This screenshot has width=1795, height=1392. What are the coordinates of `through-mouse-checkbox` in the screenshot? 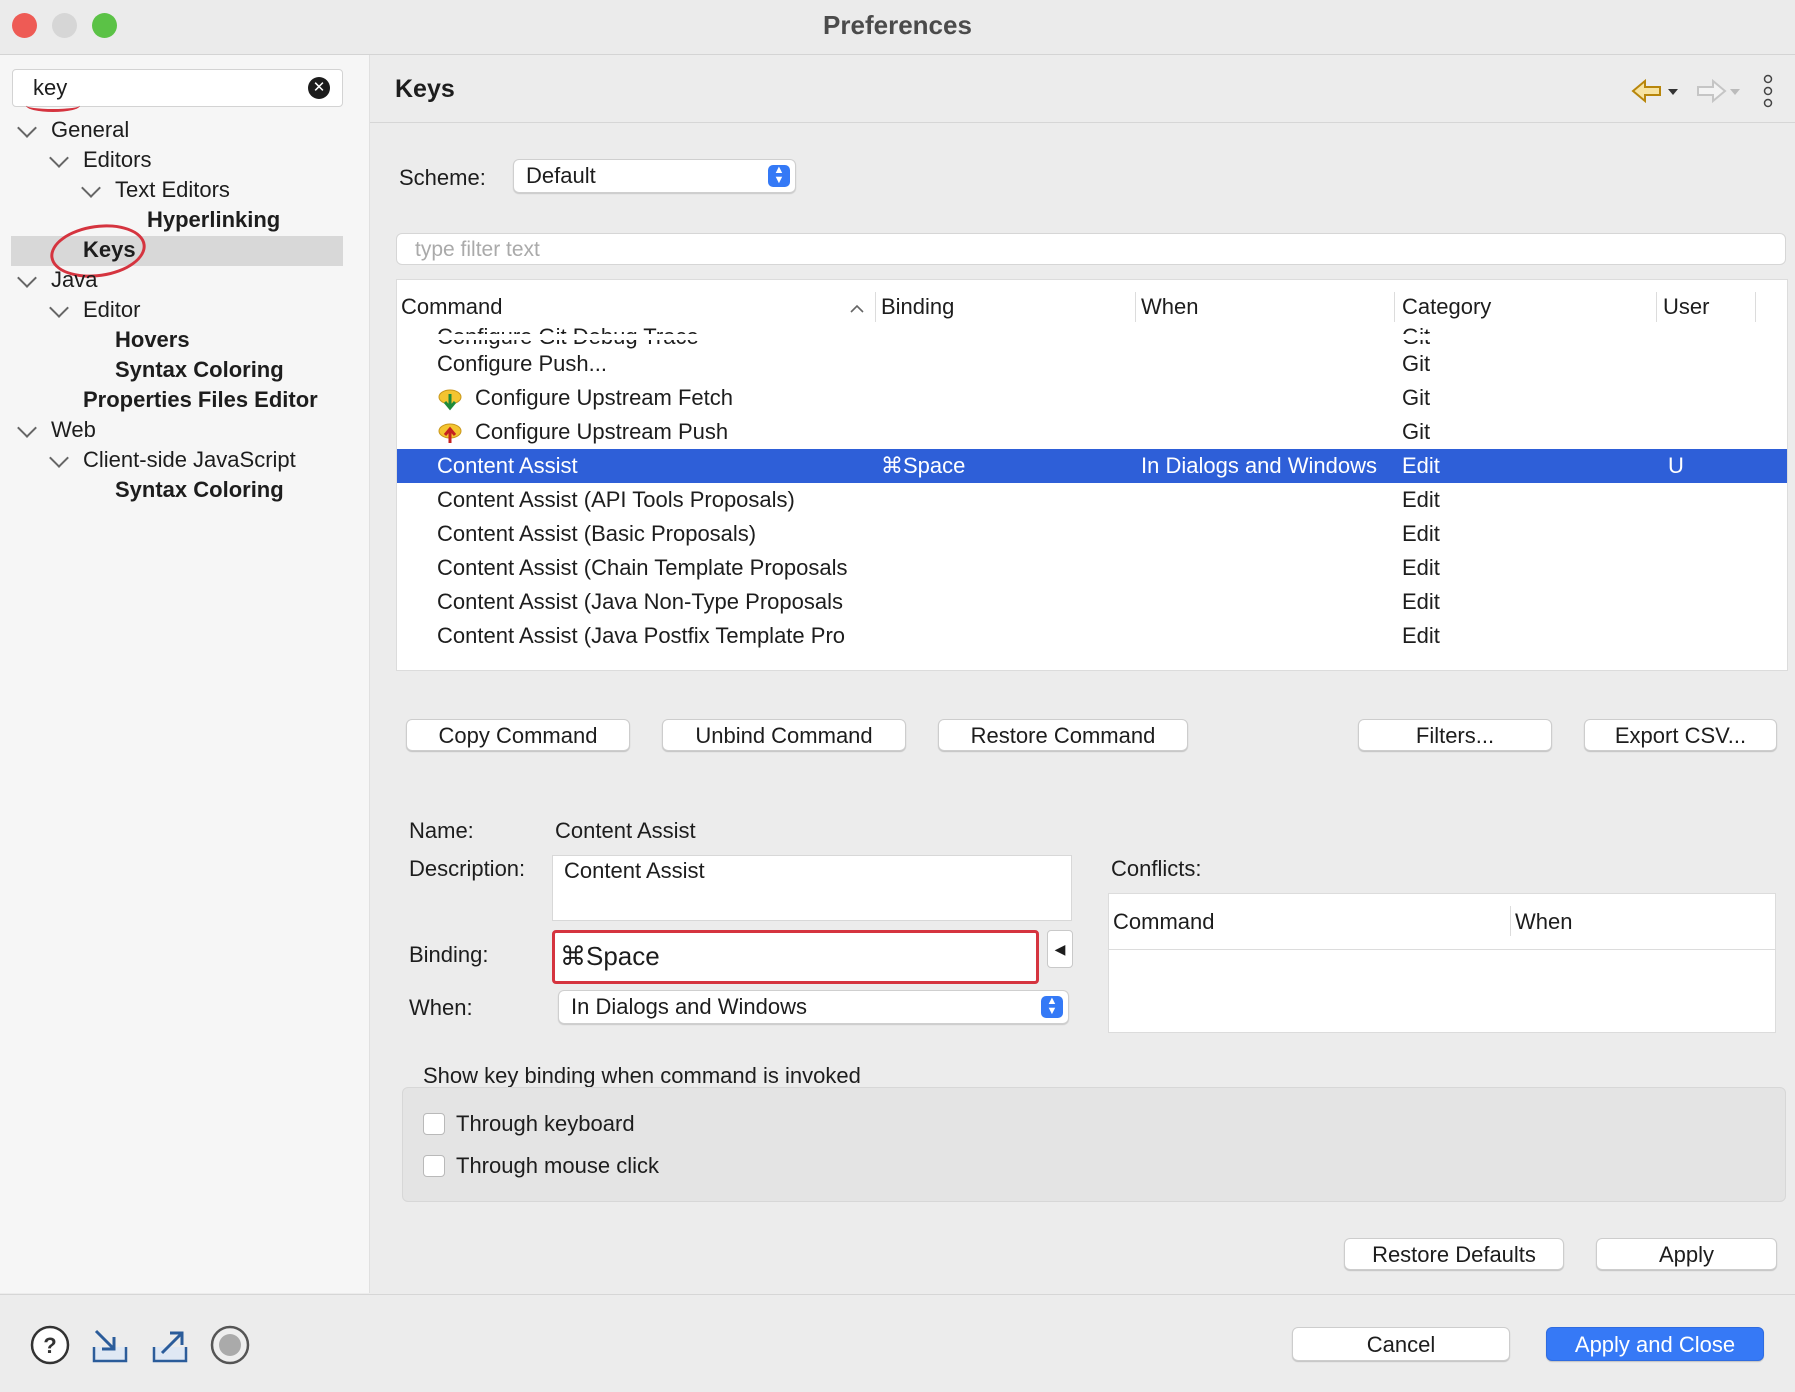 It's located at (434, 1166).